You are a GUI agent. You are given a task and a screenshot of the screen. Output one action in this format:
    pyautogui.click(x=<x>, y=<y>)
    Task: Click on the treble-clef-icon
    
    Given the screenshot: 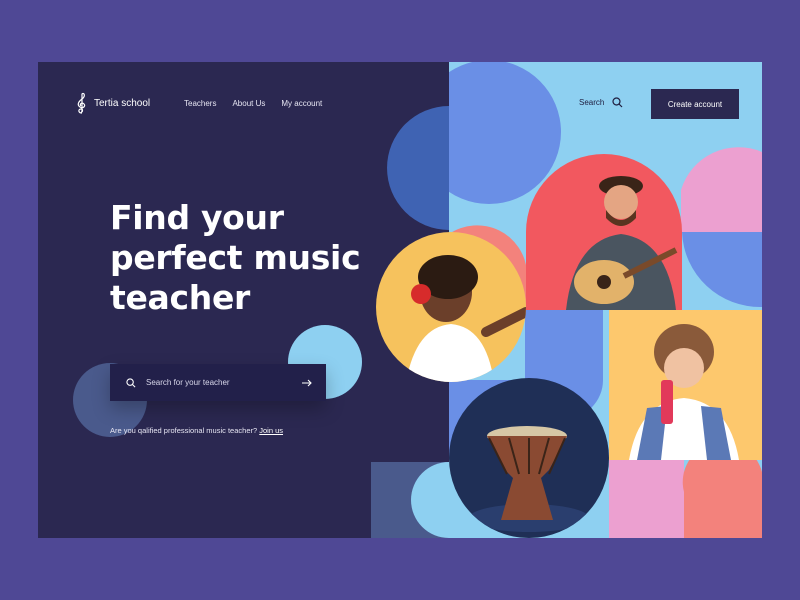 What is the action you would take?
    pyautogui.click(x=81, y=103)
    